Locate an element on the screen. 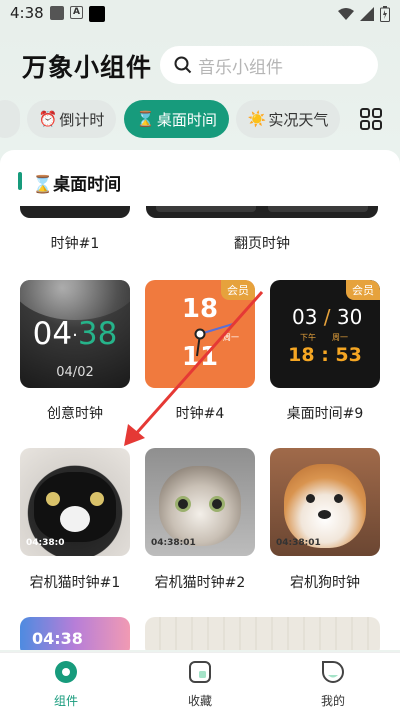 Image resolution: width=400 pixels, height=711 pixels. status-notification-icons: A is located at coordinates (77, 14).